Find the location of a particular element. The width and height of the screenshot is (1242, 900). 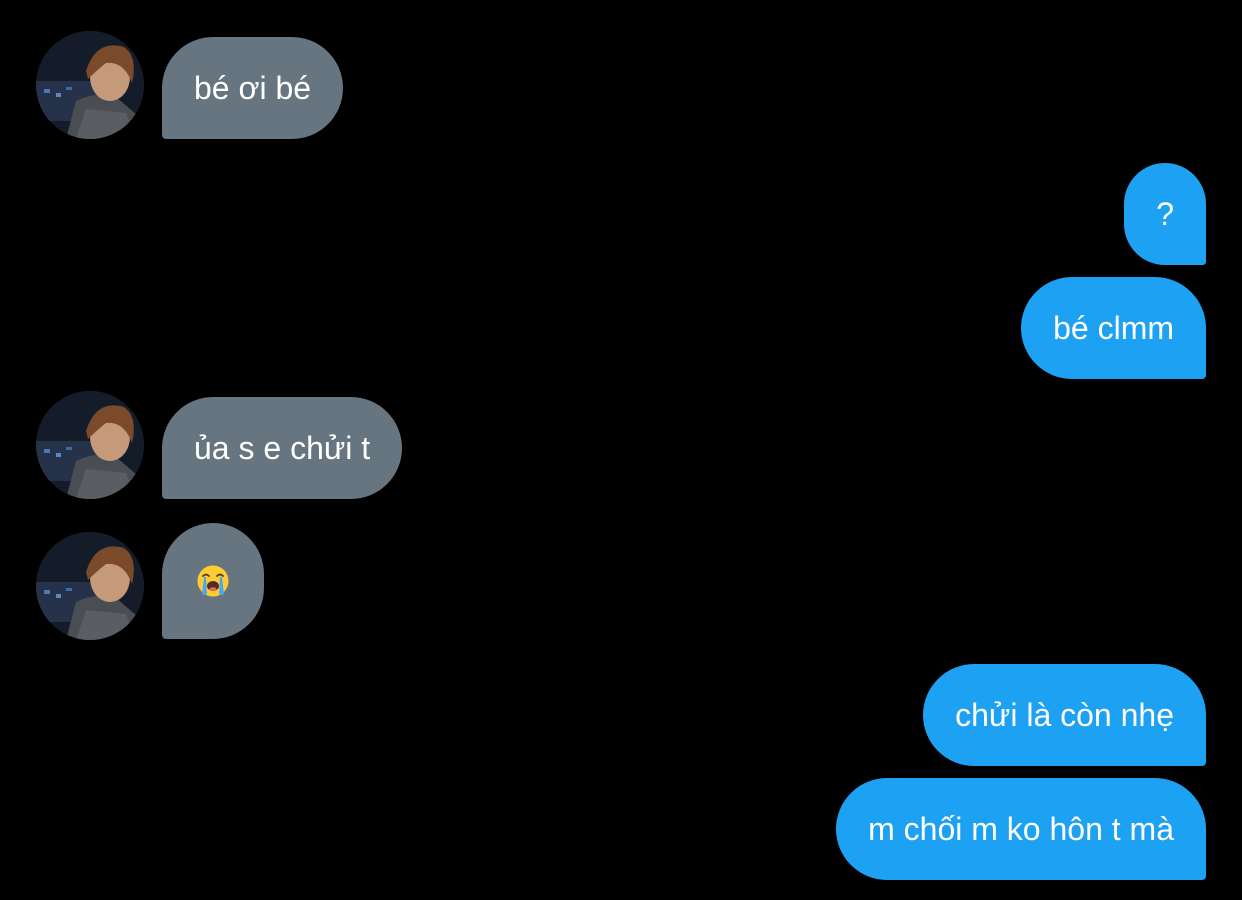

message-text: chửi là còn nhẹ is located at coordinates (1064, 715).